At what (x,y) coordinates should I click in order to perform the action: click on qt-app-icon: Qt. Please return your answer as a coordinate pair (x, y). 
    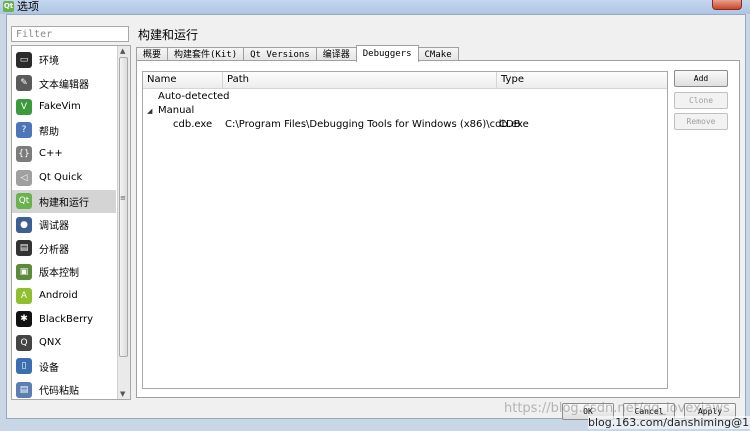
    Looking at the image, I should click on (8, 6).